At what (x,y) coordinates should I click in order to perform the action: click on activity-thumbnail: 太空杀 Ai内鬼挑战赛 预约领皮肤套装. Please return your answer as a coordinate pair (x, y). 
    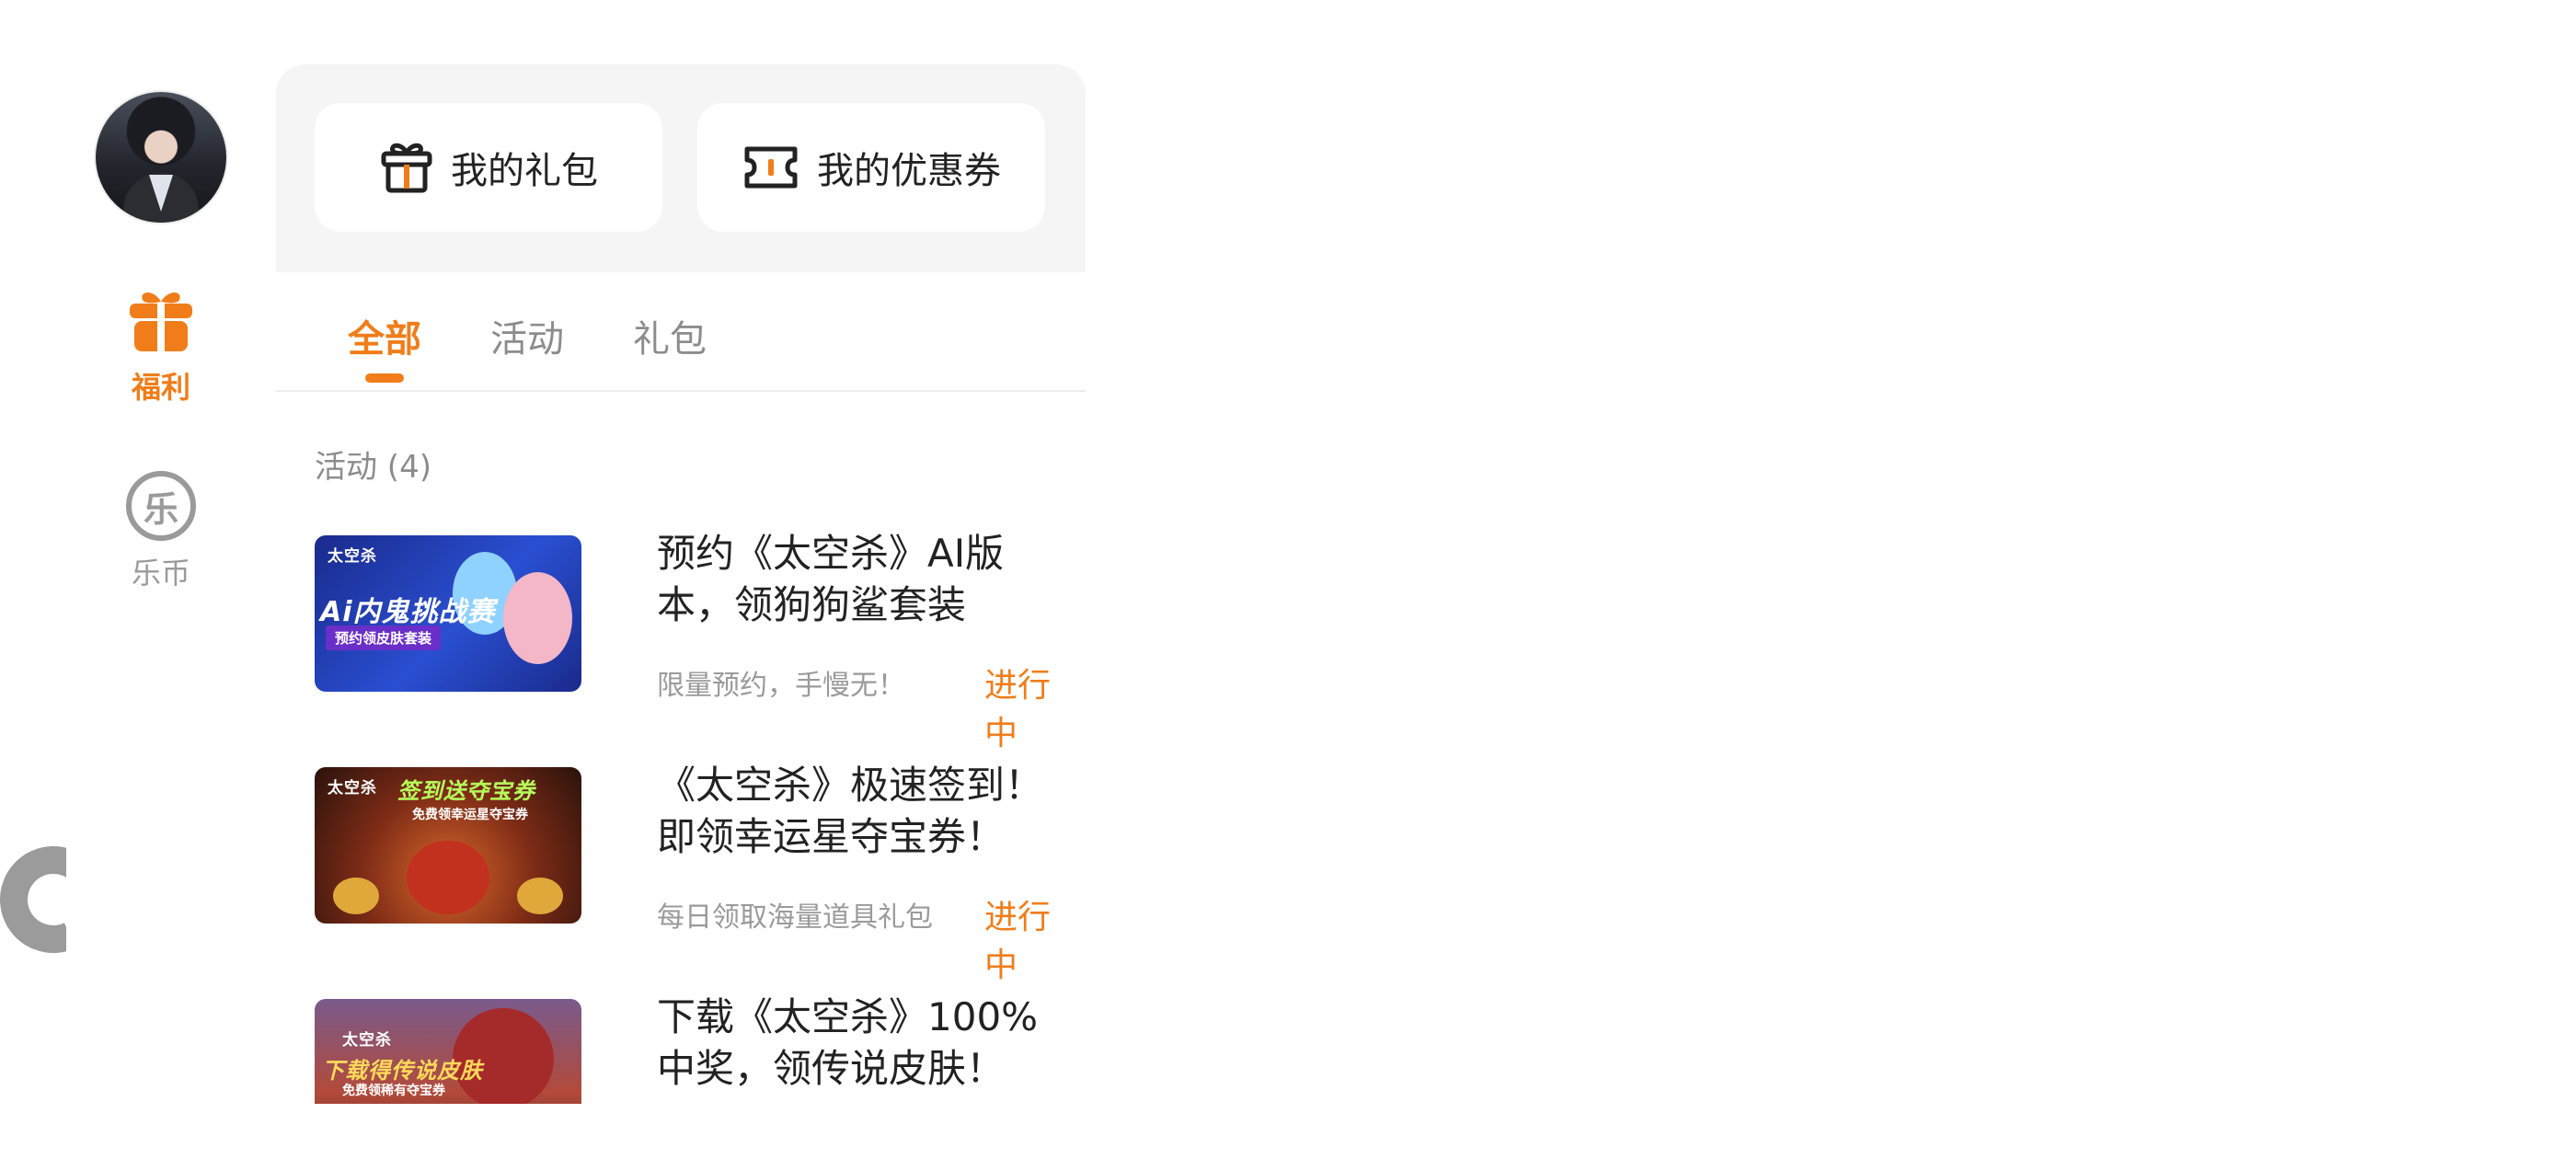
    Looking at the image, I should click on (448, 613).